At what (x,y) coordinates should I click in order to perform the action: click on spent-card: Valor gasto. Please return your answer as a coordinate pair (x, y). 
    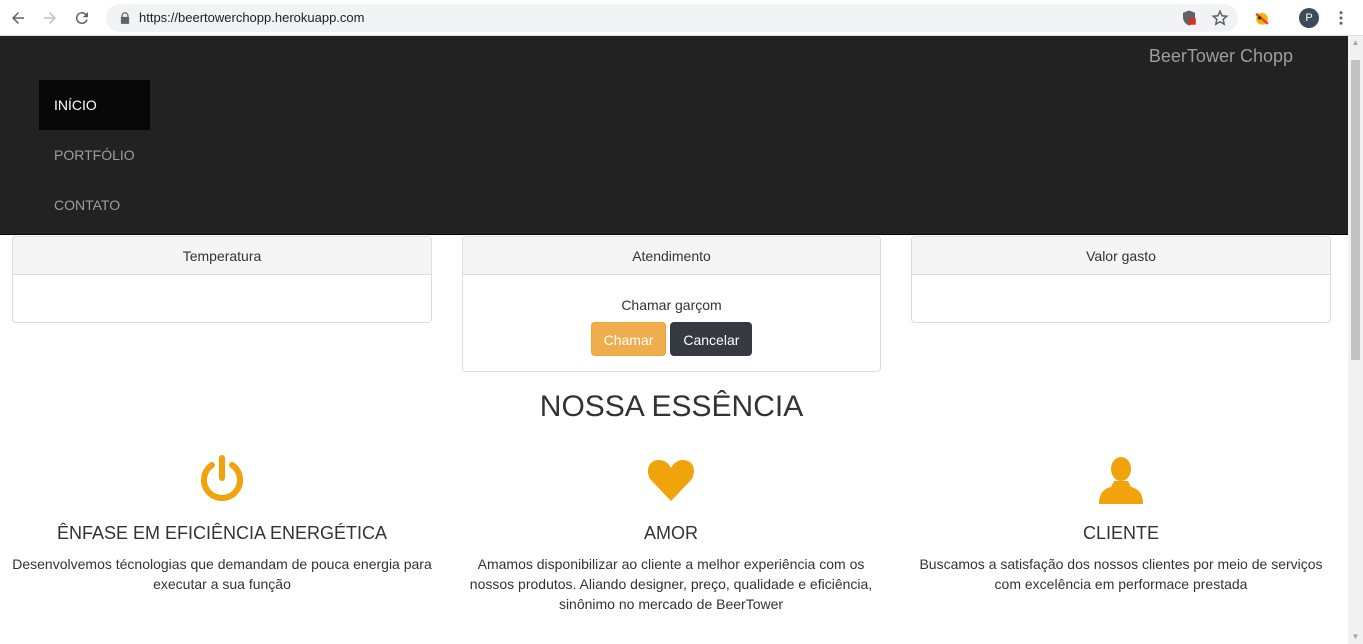
    Looking at the image, I should click on (1121, 279).